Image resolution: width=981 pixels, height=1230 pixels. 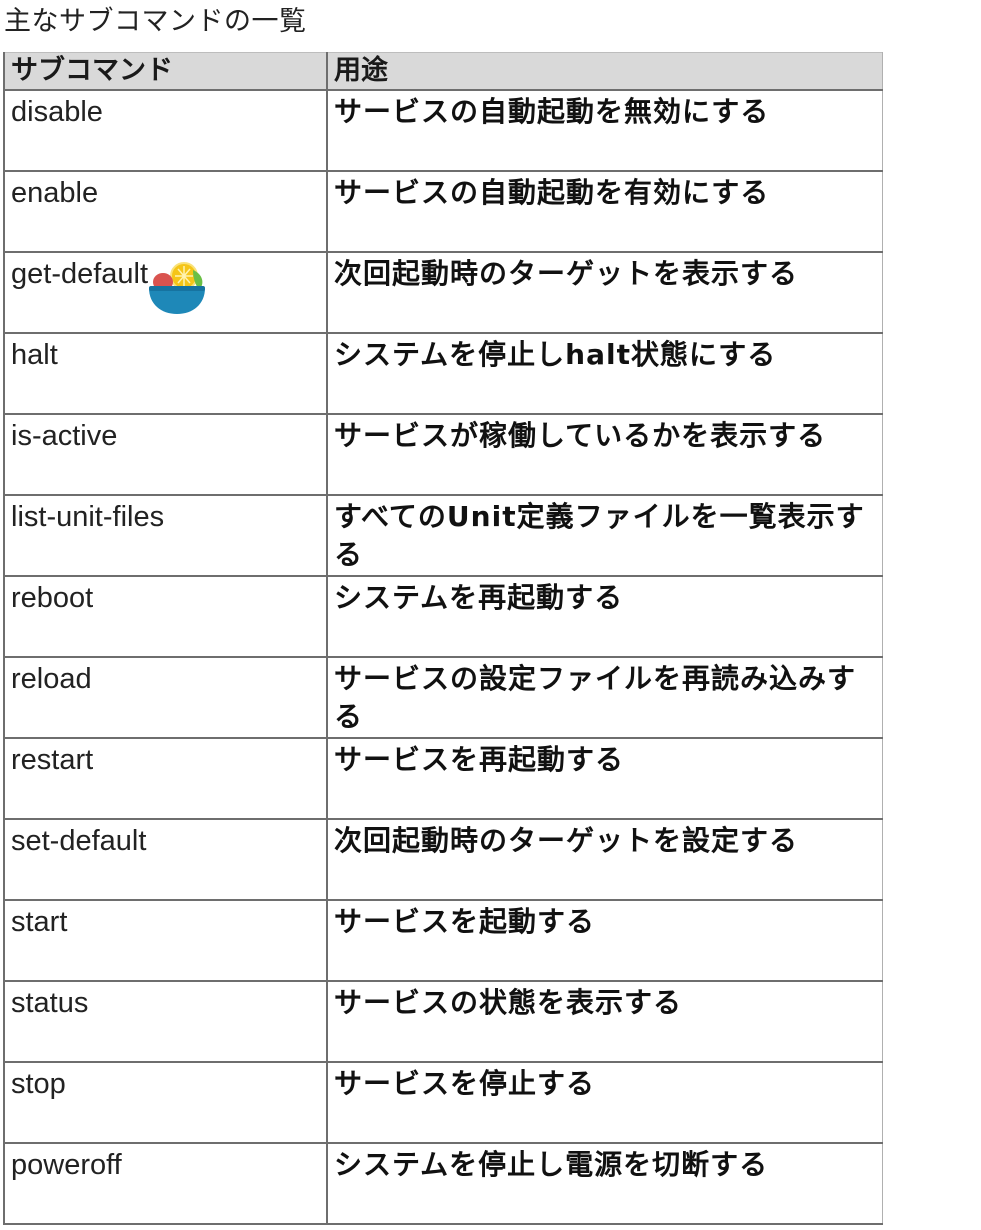 I want to click on table-row: restart サービスを再起動する, so click(x=443, y=778).